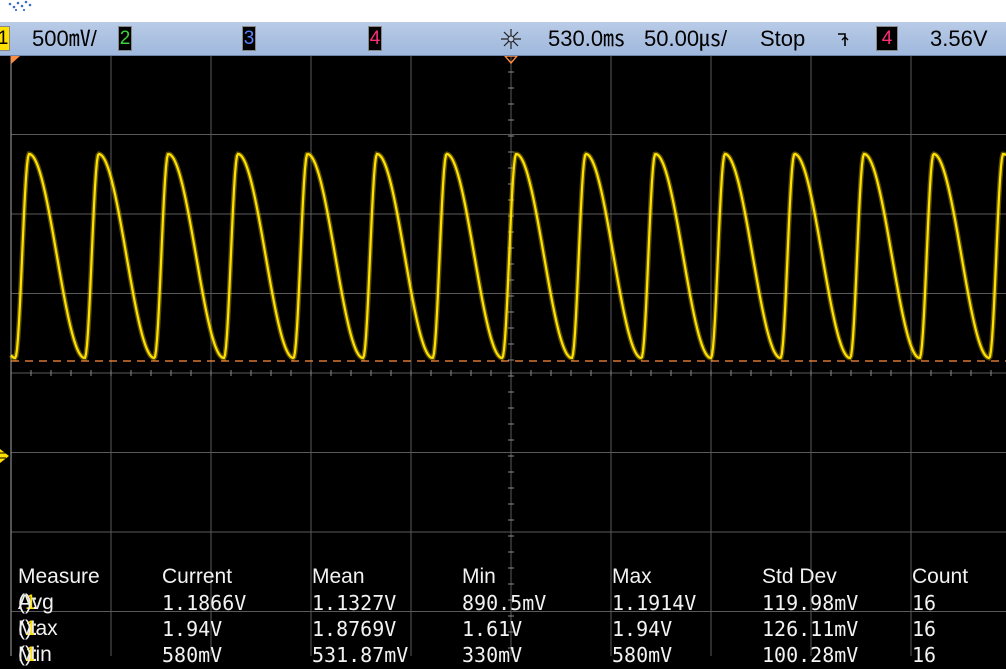  I want to click on channel-4-number: 4, so click(375, 38).